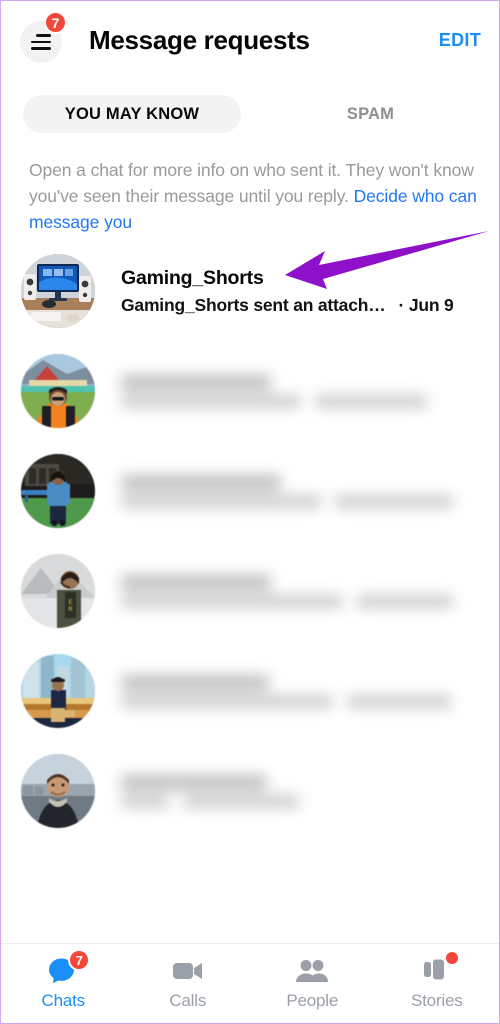 The width and height of the screenshot is (500, 1024). What do you see at coordinates (312, 971) in the screenshot?
I see `people-icon` at bounding box center [312, 971].